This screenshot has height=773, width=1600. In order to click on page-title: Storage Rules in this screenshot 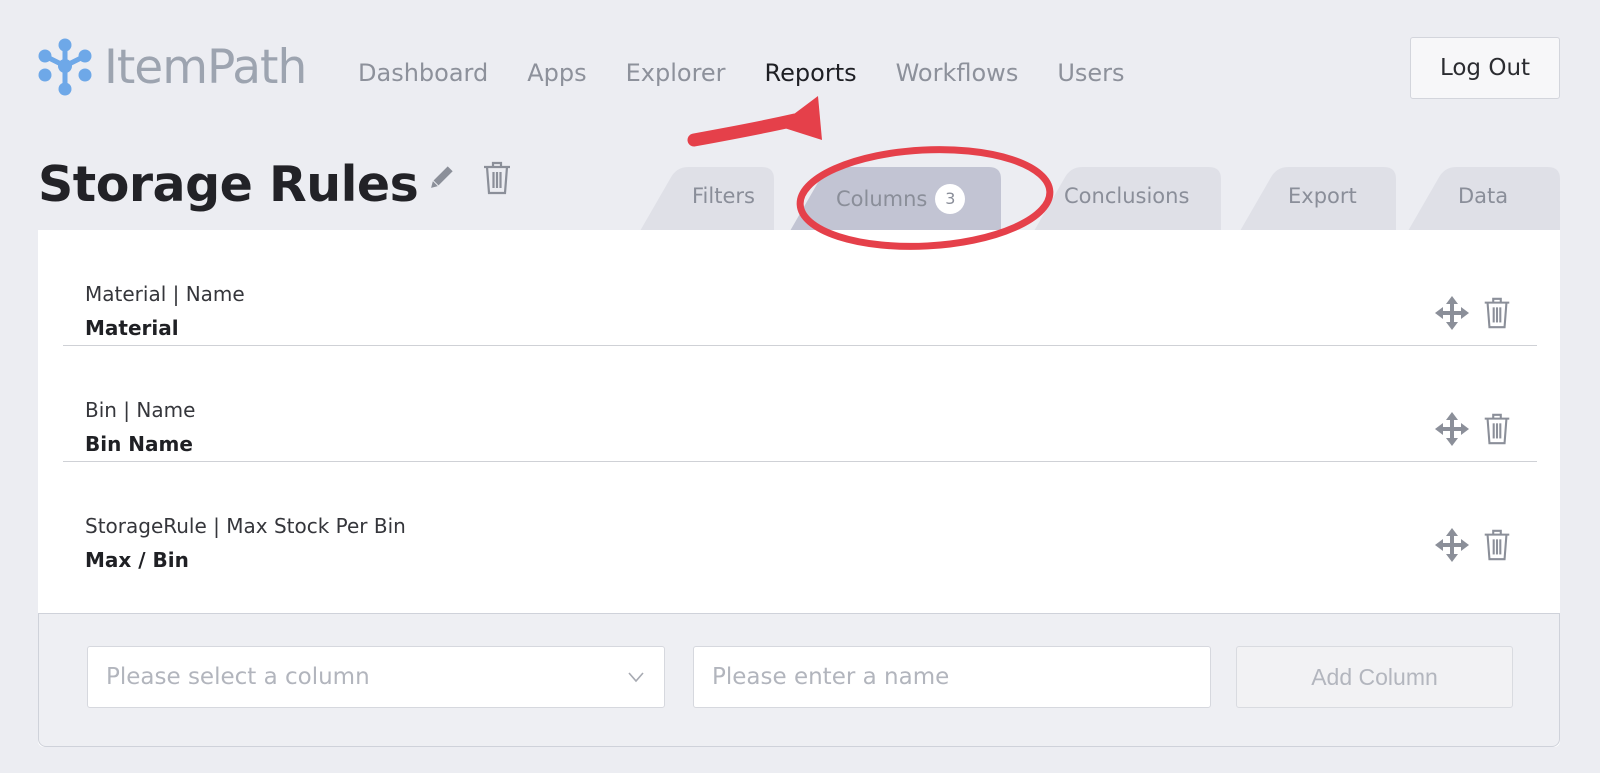, I will do `click(228, 184)`.